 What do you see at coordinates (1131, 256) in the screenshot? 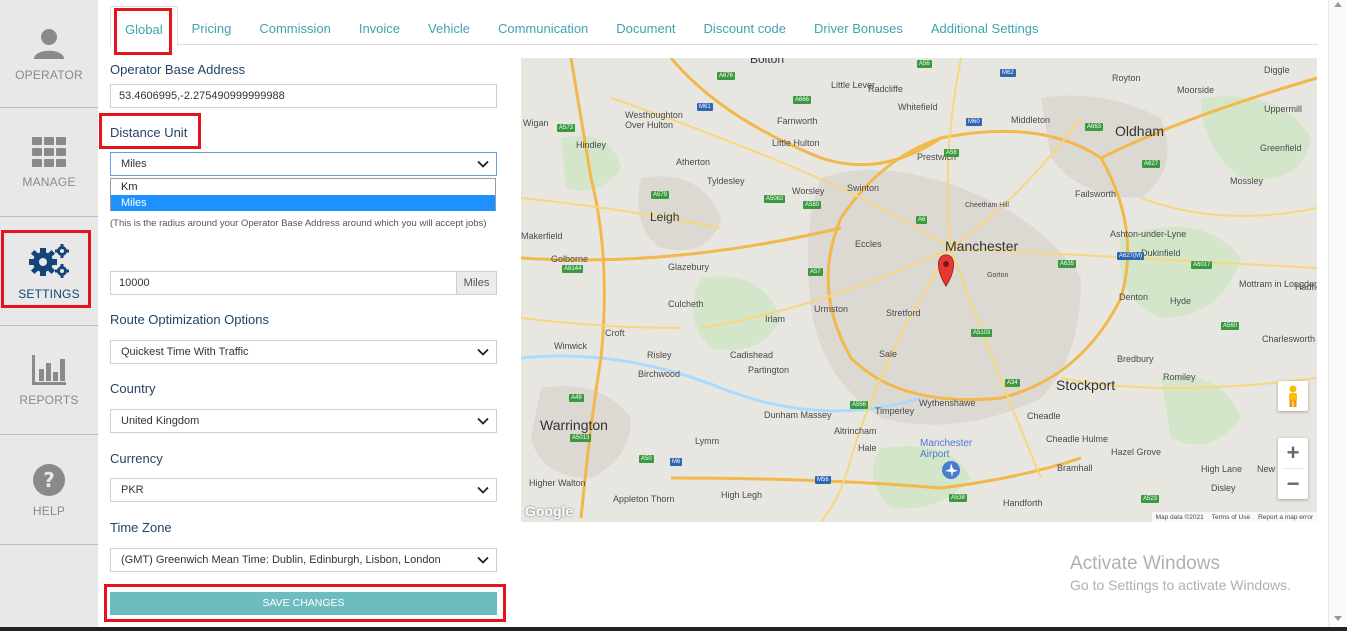
I see `road-label: A627(M)` at bounding box center [1131, 256].